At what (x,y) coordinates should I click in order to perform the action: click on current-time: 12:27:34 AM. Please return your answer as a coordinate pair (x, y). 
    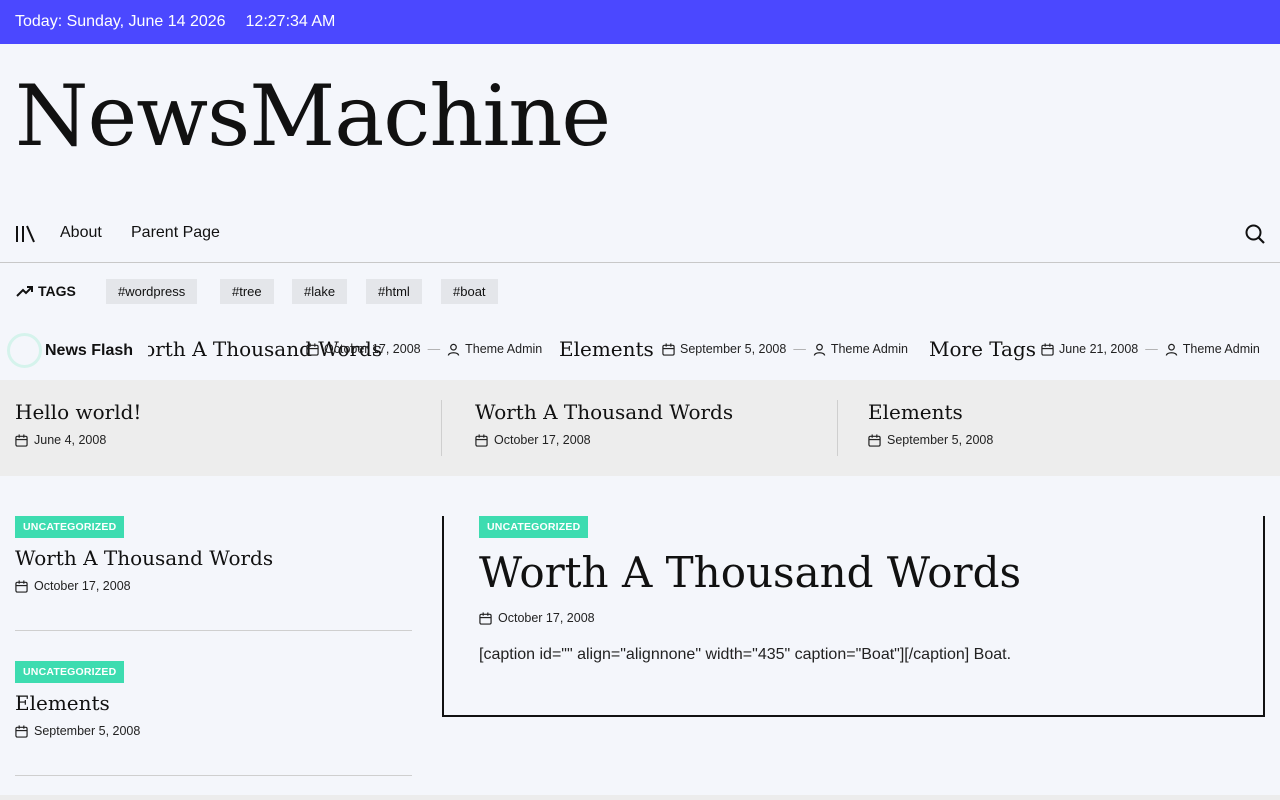
    Looking at the image, I should click on (290, 21).